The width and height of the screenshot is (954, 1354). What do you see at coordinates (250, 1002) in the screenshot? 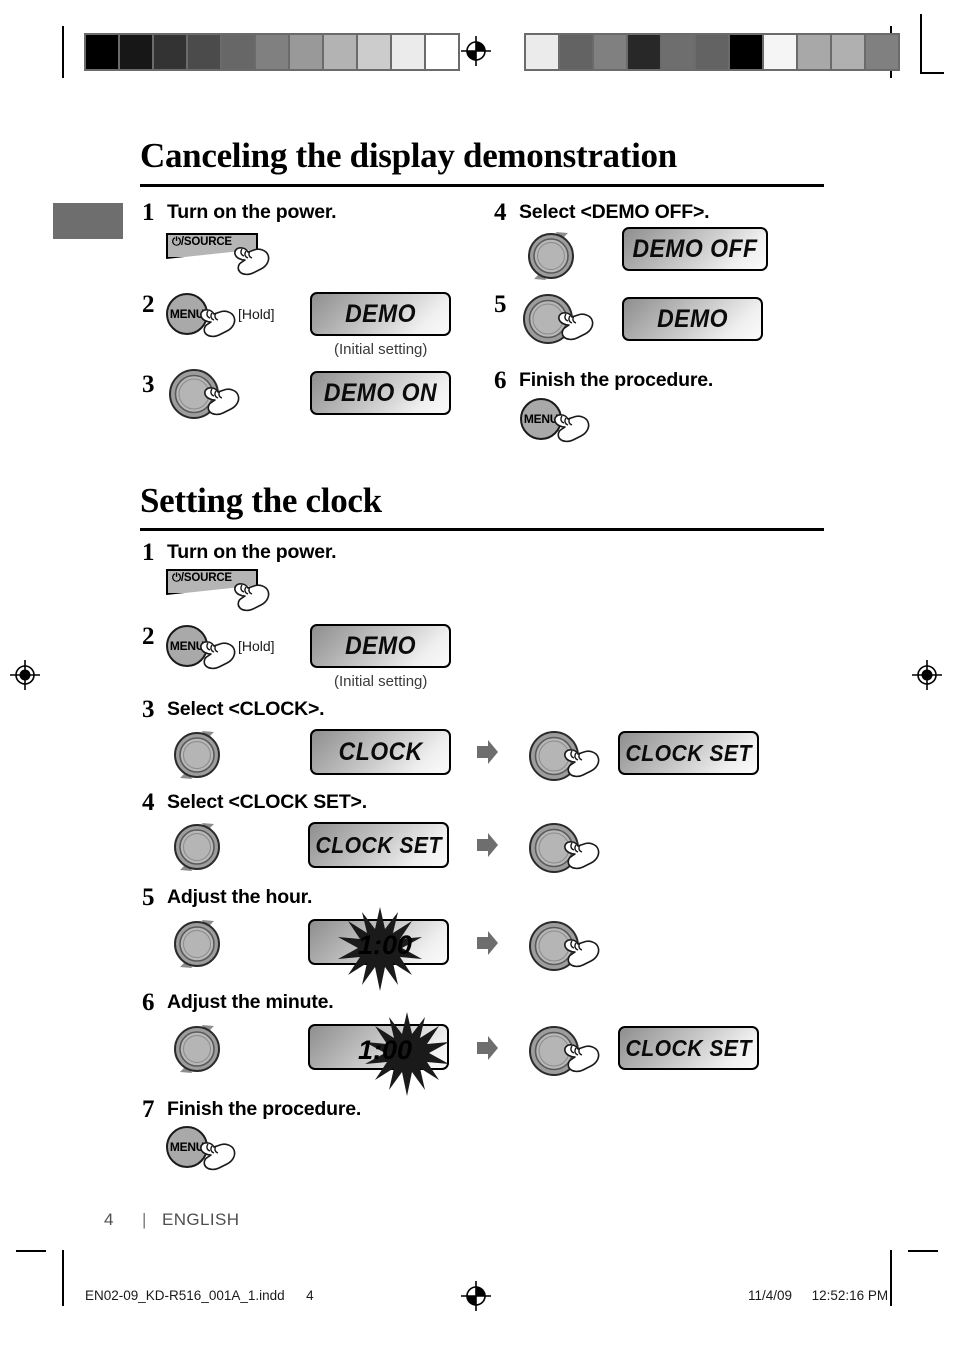
I see `step-caption: Adjust the minute.` at bounding box center [250, 1002].